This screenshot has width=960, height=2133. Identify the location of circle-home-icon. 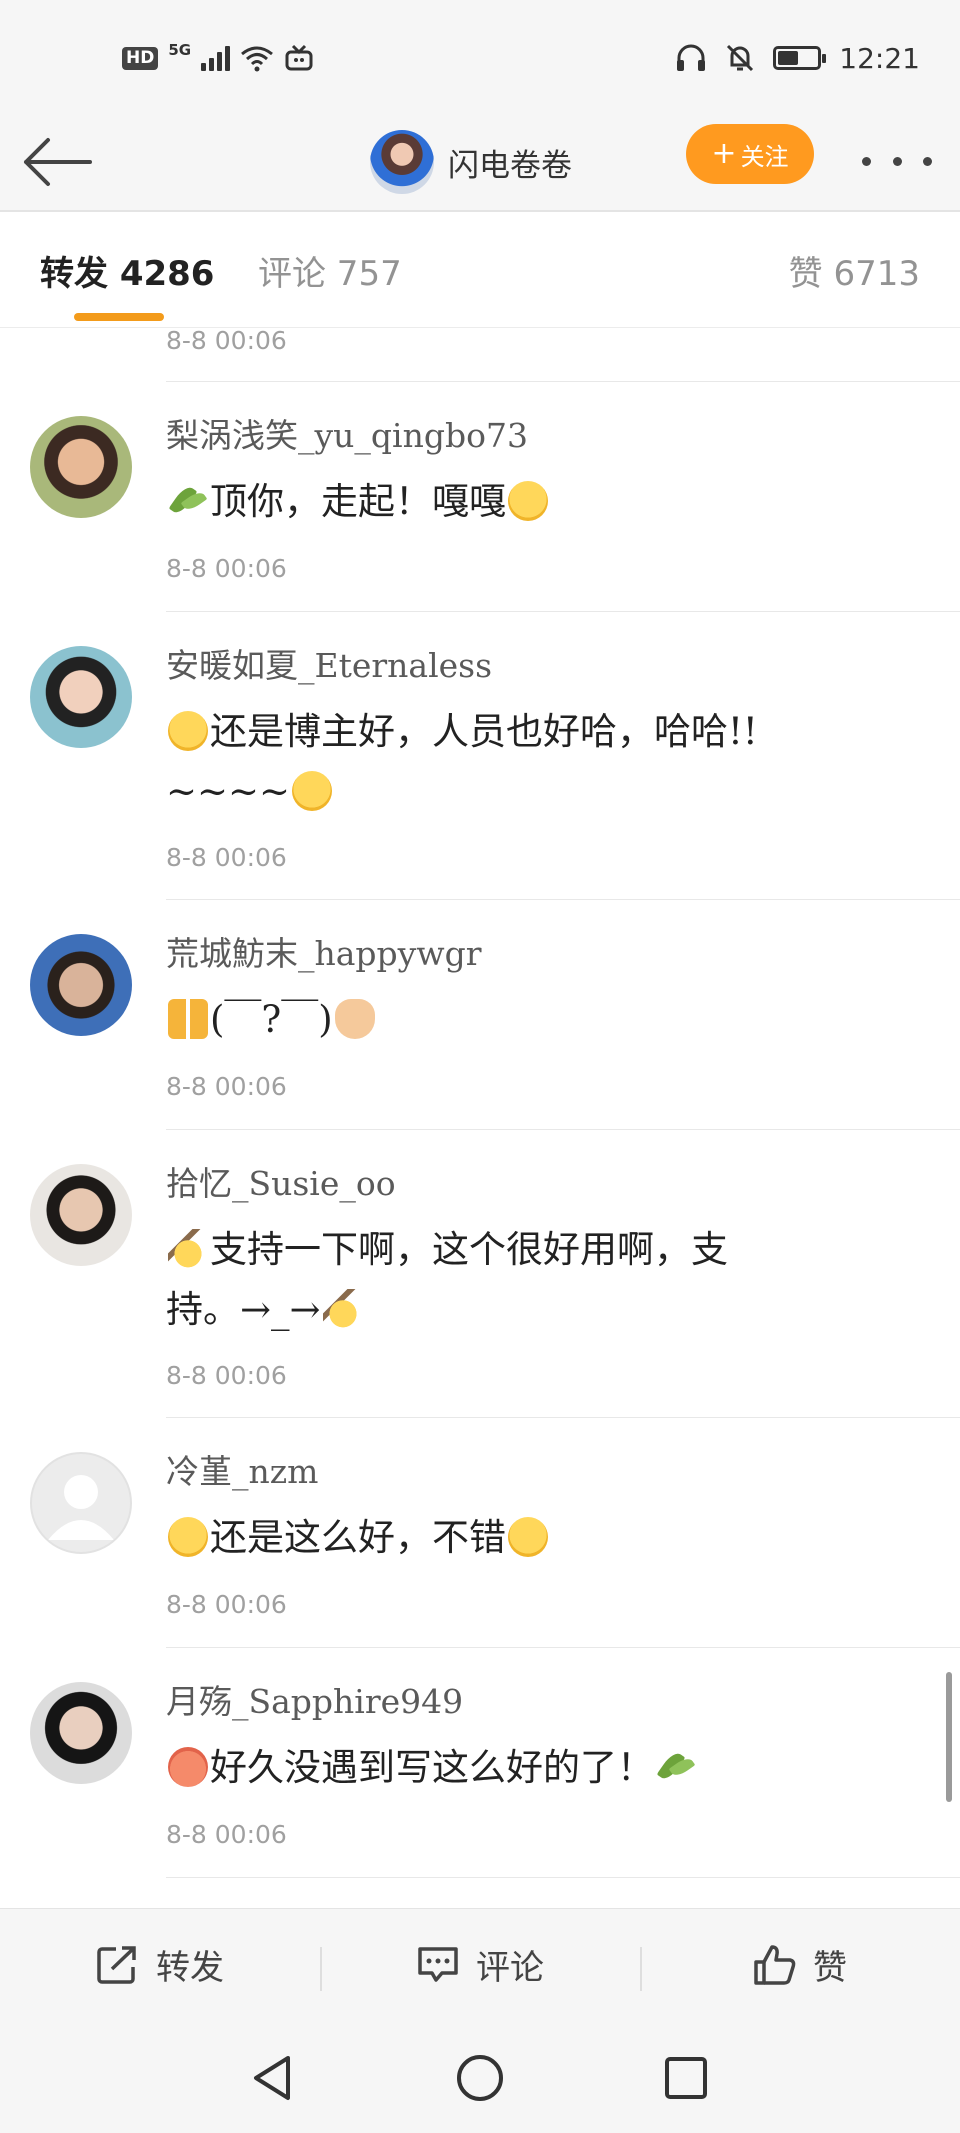
(480, 2078).